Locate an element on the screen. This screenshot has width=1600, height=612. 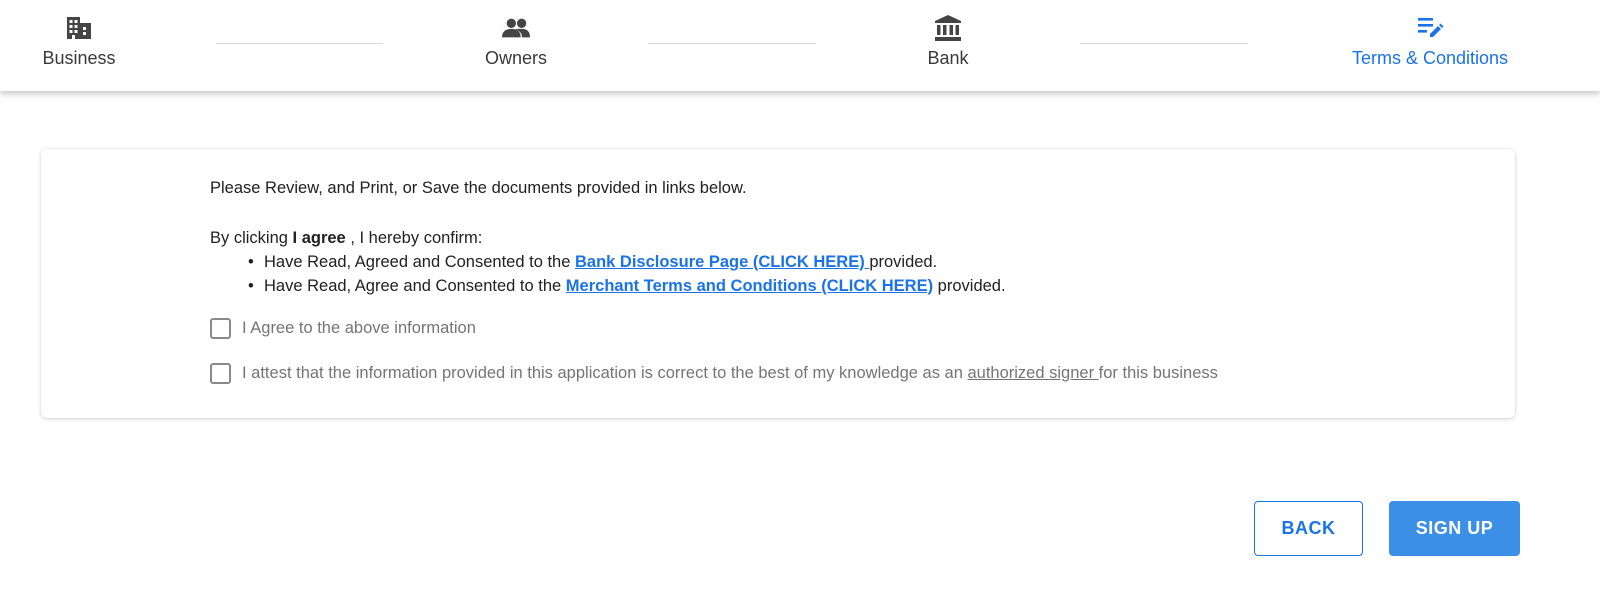
agree-checkbox-row: I Agree to the above information is located at coordinates (343, 328).